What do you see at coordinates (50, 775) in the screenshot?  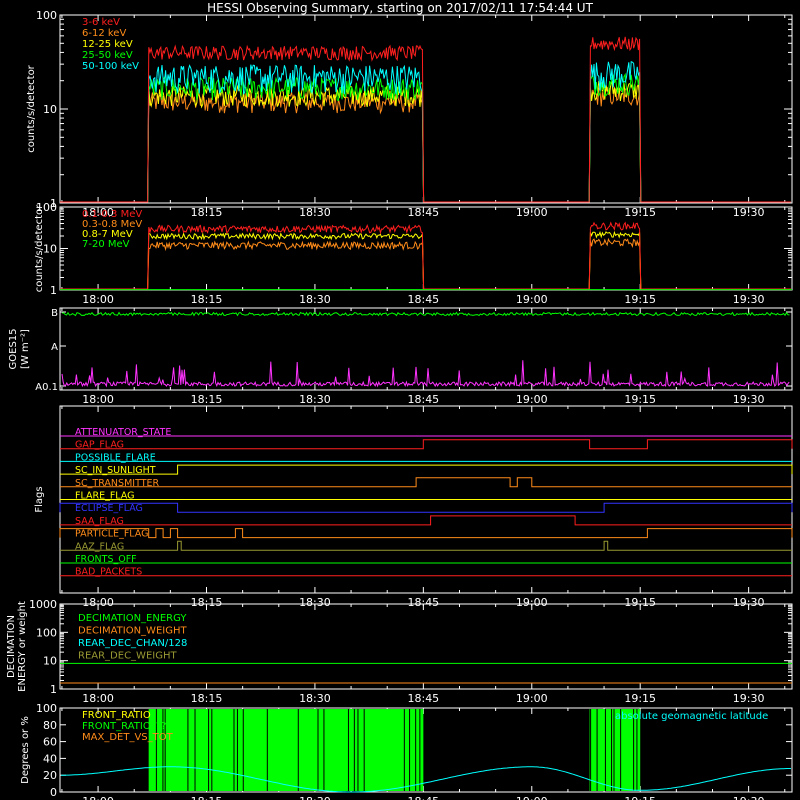 I see `y-tick-label: 20` at bounding box center [50, 775].